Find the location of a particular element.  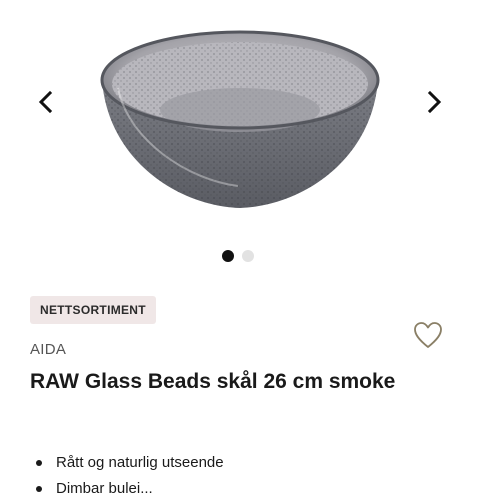

feature-item: Rått og naturlig utseende is located at coordinates (130, 465).